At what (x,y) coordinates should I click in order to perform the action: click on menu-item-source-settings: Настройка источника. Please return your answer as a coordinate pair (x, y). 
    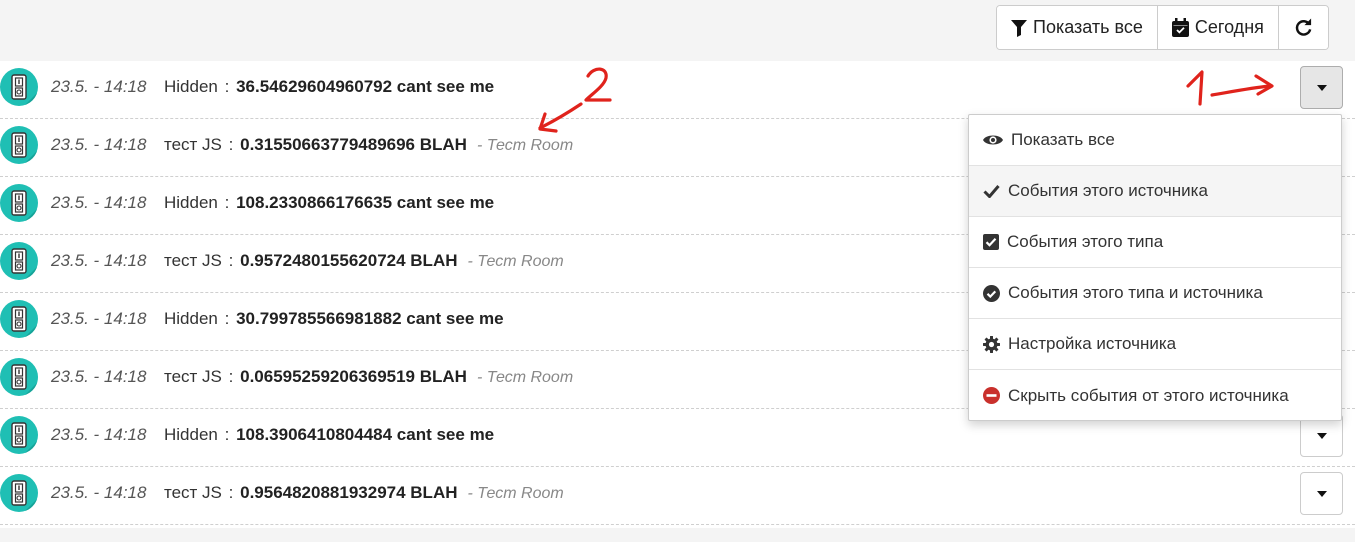
    Looking at the image, I should click on (1155, 344).